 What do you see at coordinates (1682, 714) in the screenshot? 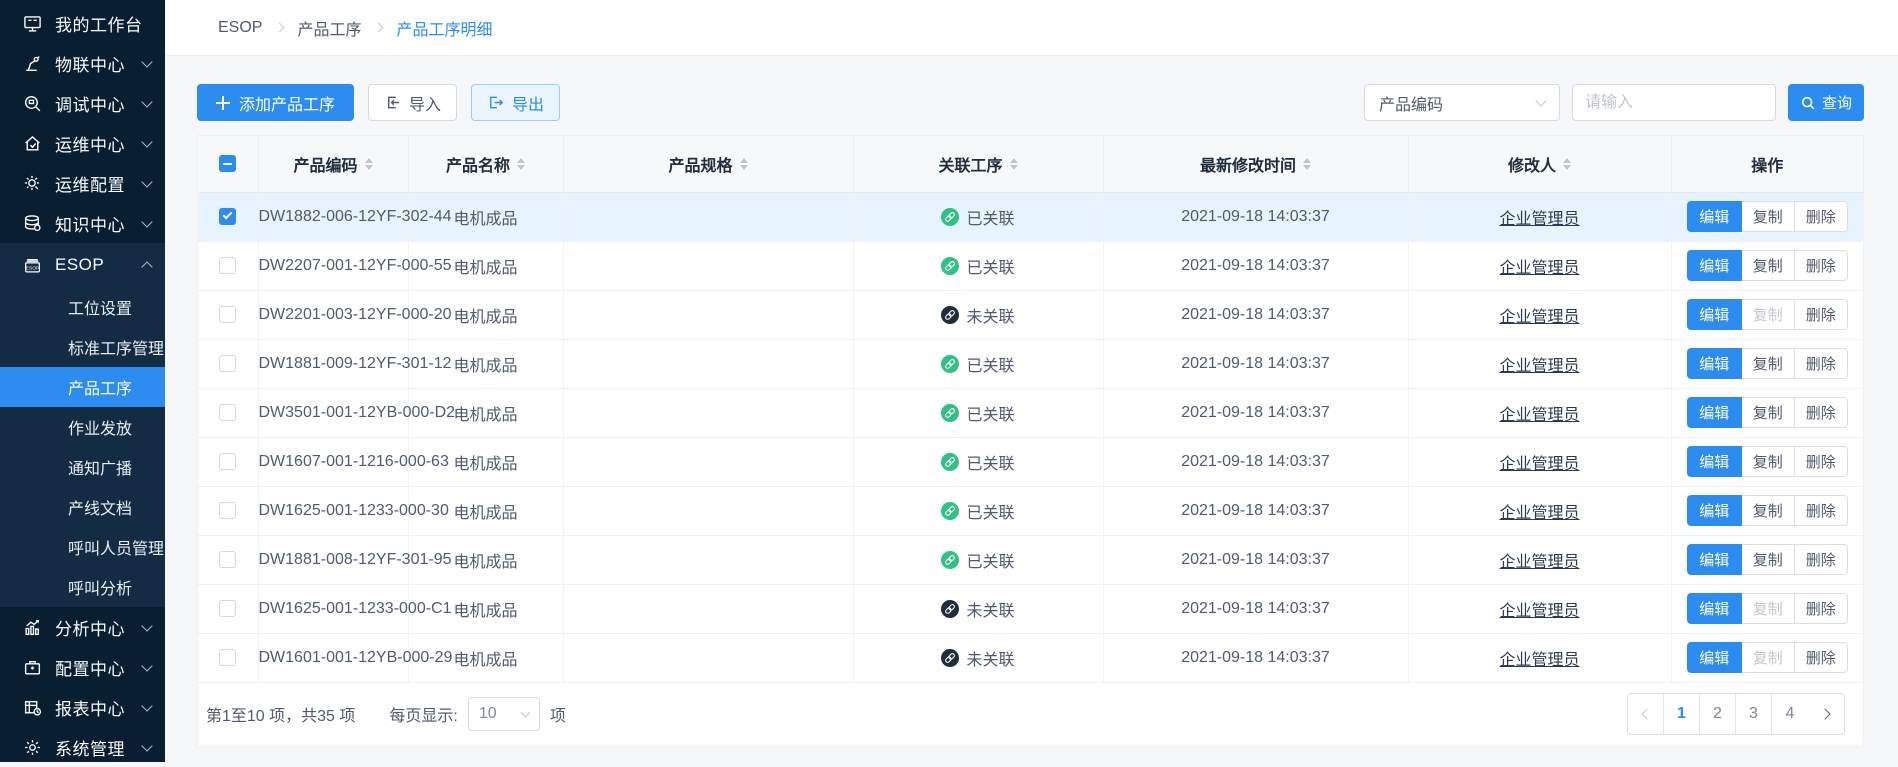
I see `page-button: 1` at bounding box center [1682, 714].